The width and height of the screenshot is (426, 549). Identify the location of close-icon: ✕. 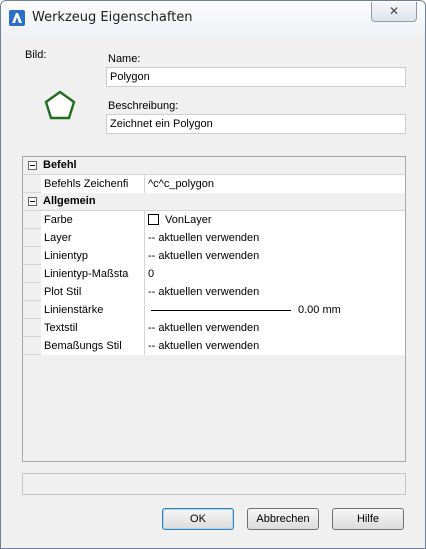
(394, 11).